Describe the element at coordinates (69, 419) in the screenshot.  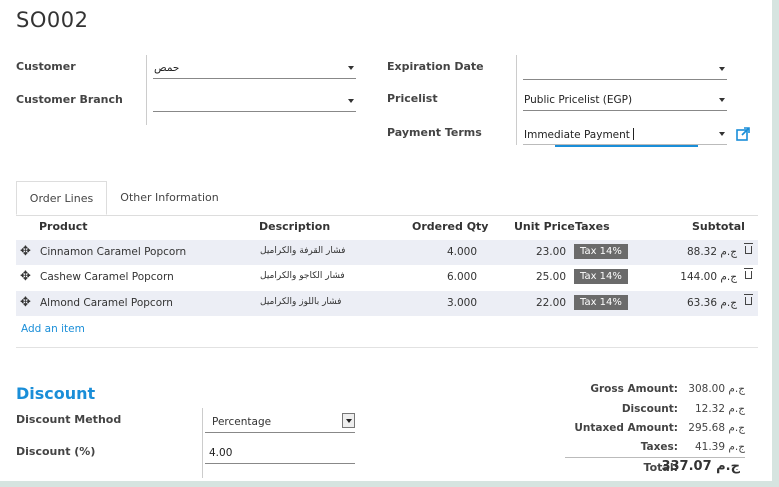
I see `discount-method-label: Discount Method` at that location.